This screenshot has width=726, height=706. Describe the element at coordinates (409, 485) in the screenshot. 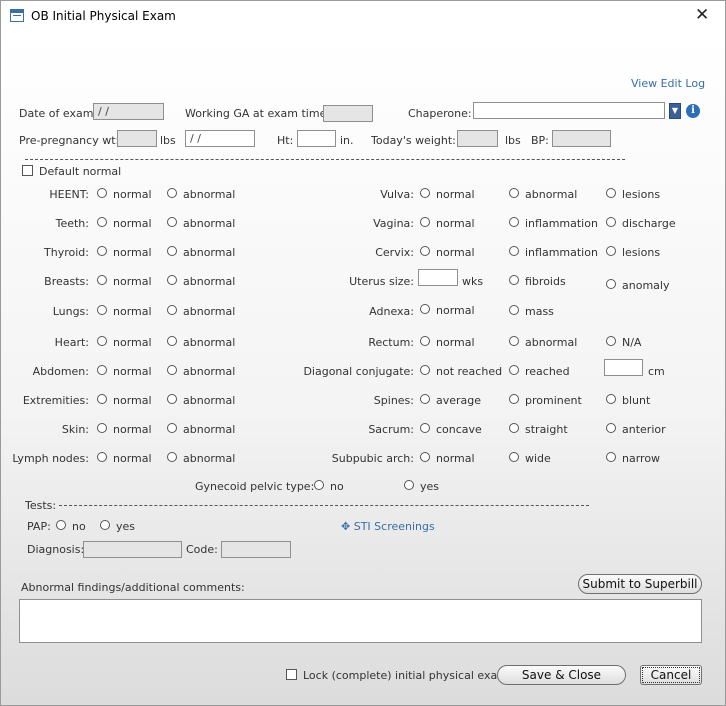

I see `gynecoid-yes-radio` at that location.